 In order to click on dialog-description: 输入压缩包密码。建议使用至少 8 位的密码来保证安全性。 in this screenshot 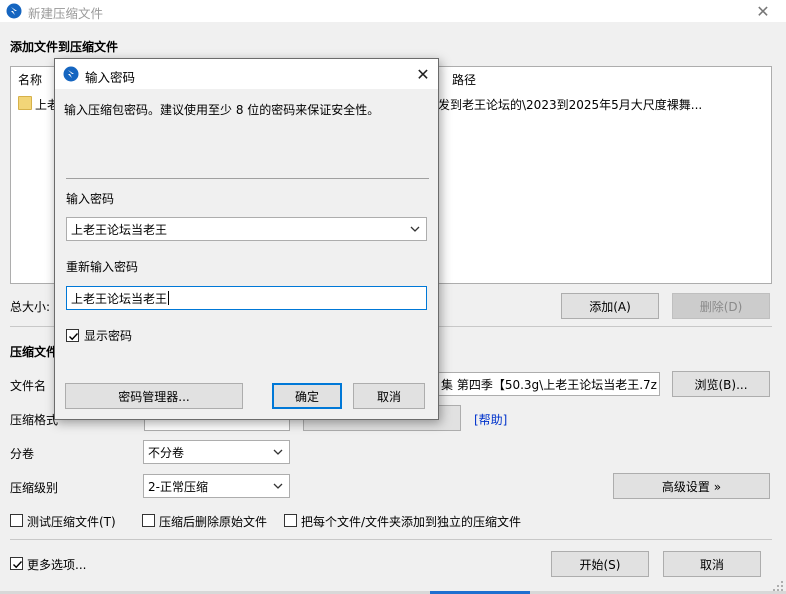, I will do `click(222, 110)`.